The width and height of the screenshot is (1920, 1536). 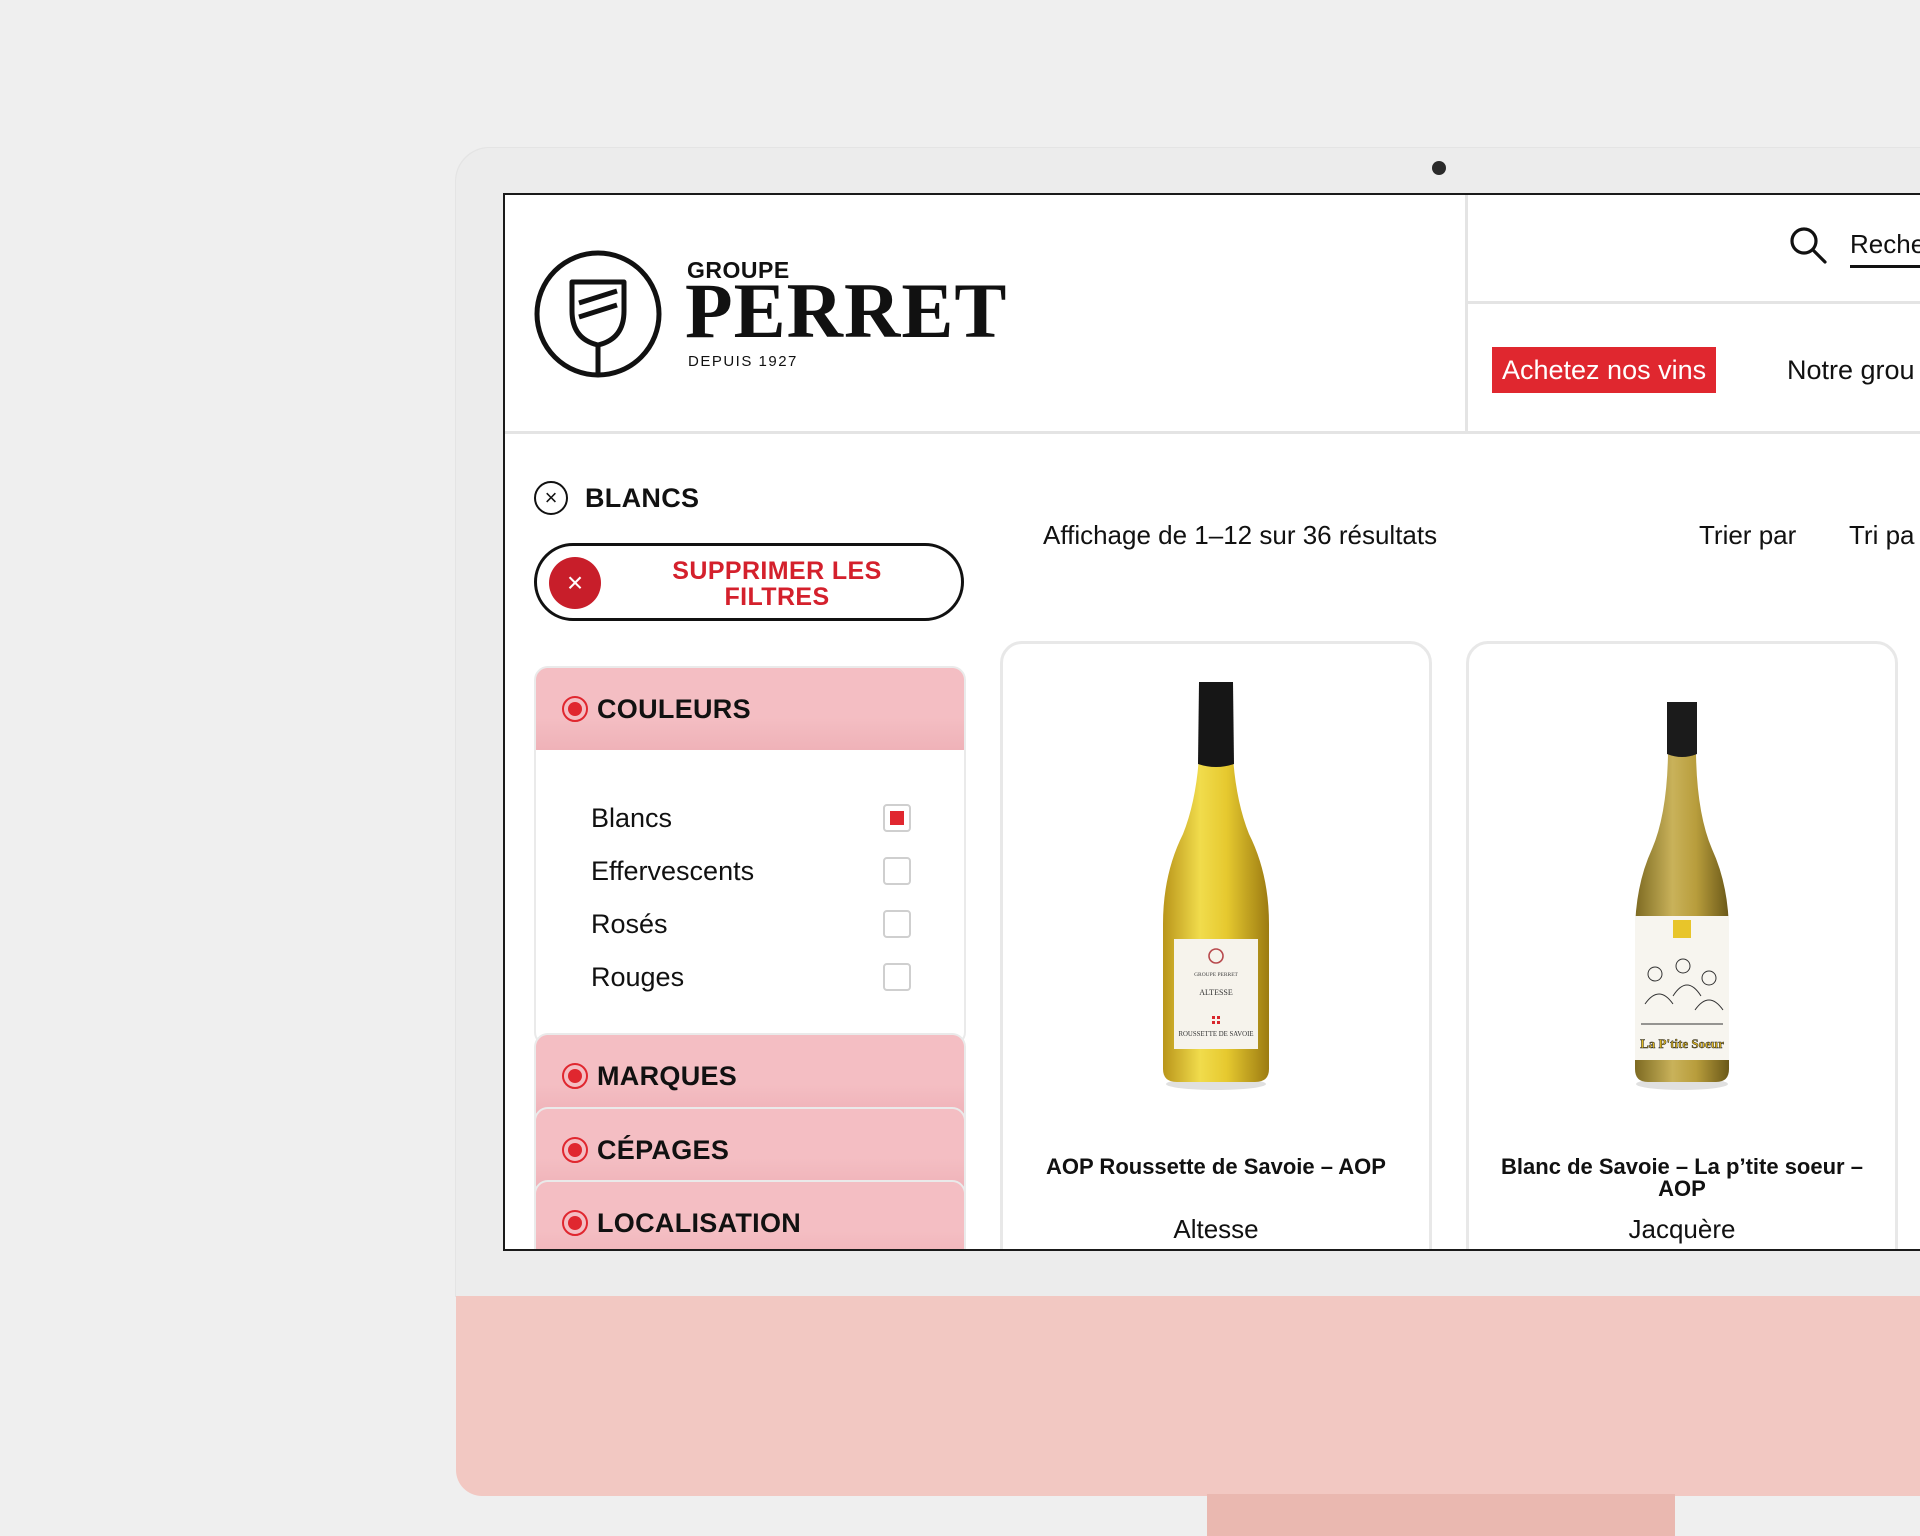 What do you see at coordinates (750, 1150) in the screenshot?
I see `facet-header-cepages: CÉPAGES` at bounding box center [750, 1150].